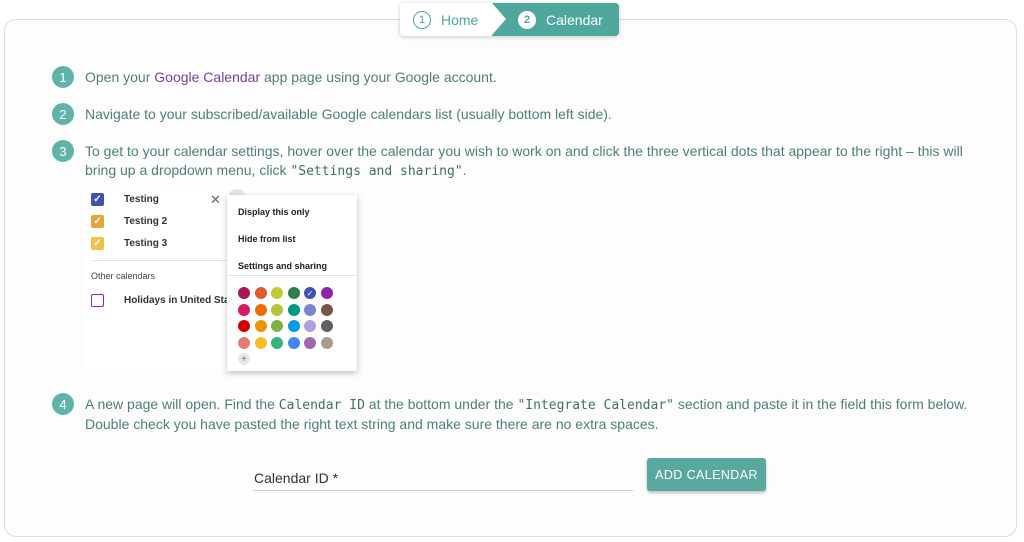 The image size is (1024, 542). I want to click on step-number: 1, so click(63, 77).